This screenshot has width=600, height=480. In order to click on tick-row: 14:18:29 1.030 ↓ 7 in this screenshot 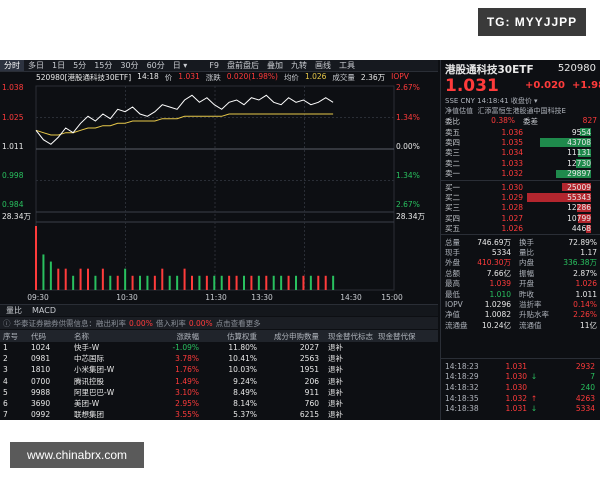, I will do `click(520, 377)`.